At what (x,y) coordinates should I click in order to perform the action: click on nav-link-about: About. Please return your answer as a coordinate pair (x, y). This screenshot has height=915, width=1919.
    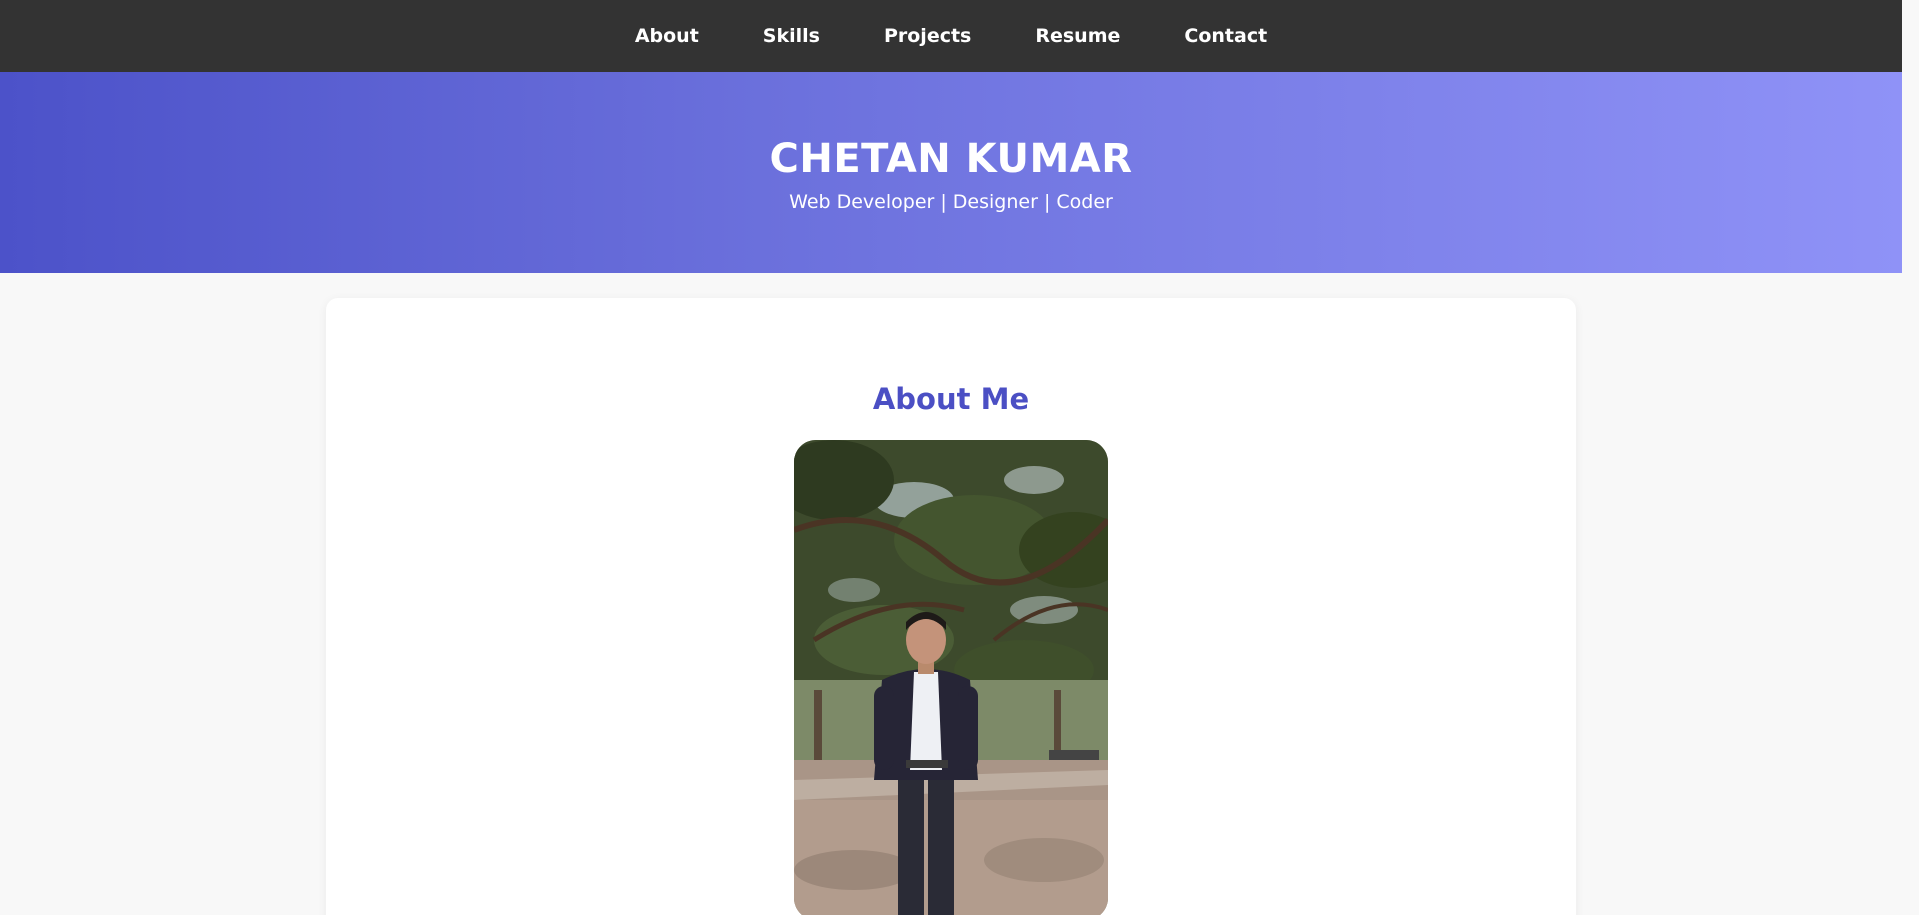
    Looking at the image, I should click on (667, 36).